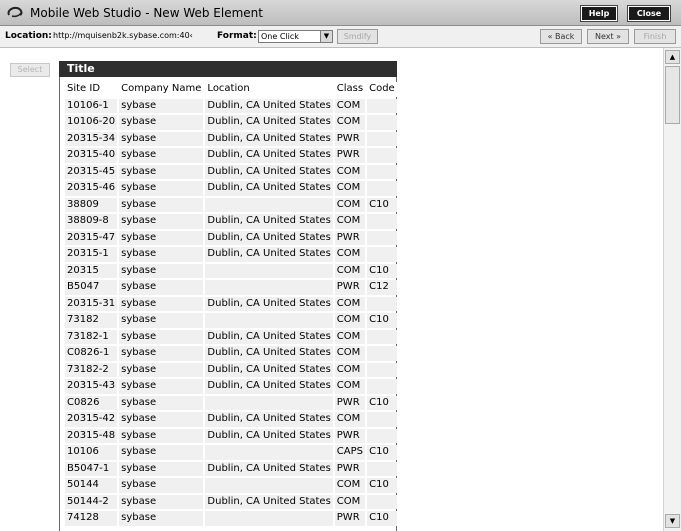  What do you see at coordinates (231, 353) in the screenshot?
I see `table-row: C0826-1 sybase Dublin, CA United States COM` at bounding box center [231, 353].